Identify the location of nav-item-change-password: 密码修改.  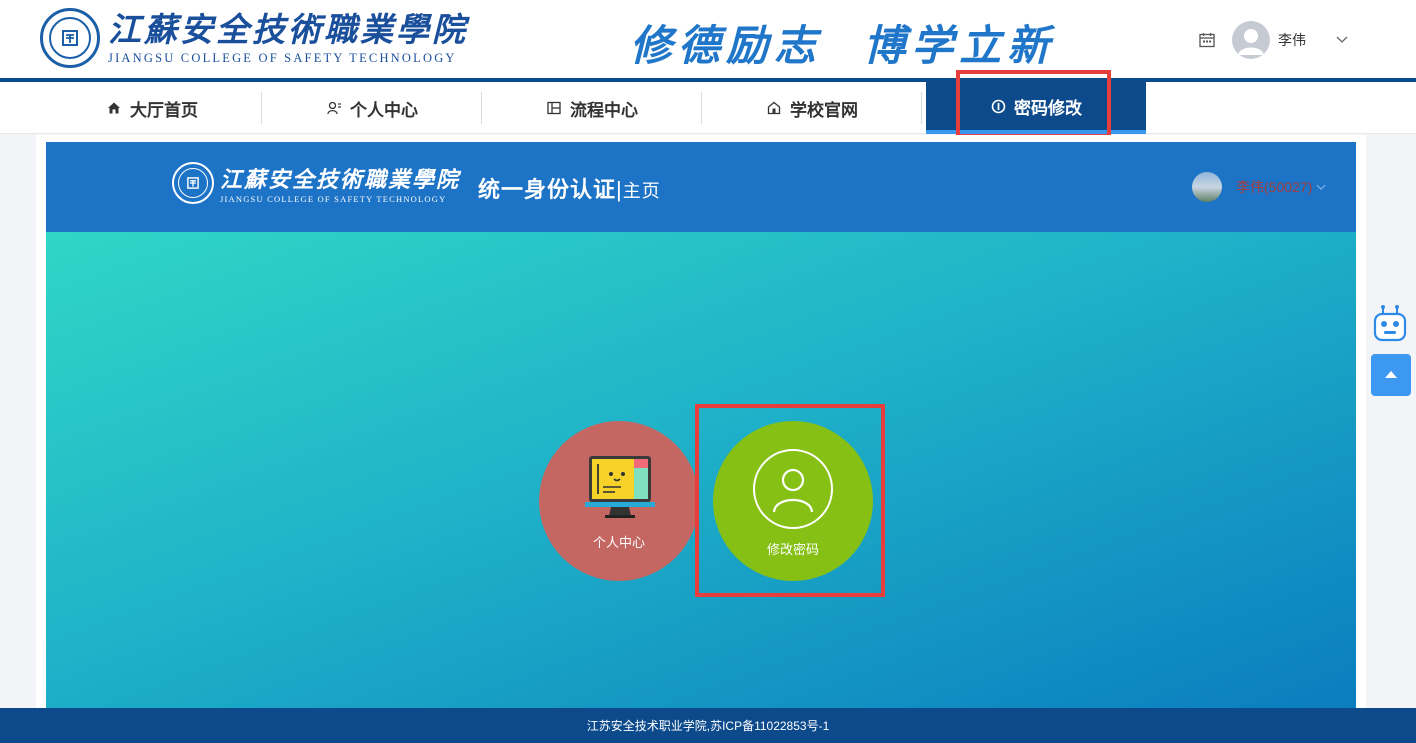
(1036, 108).